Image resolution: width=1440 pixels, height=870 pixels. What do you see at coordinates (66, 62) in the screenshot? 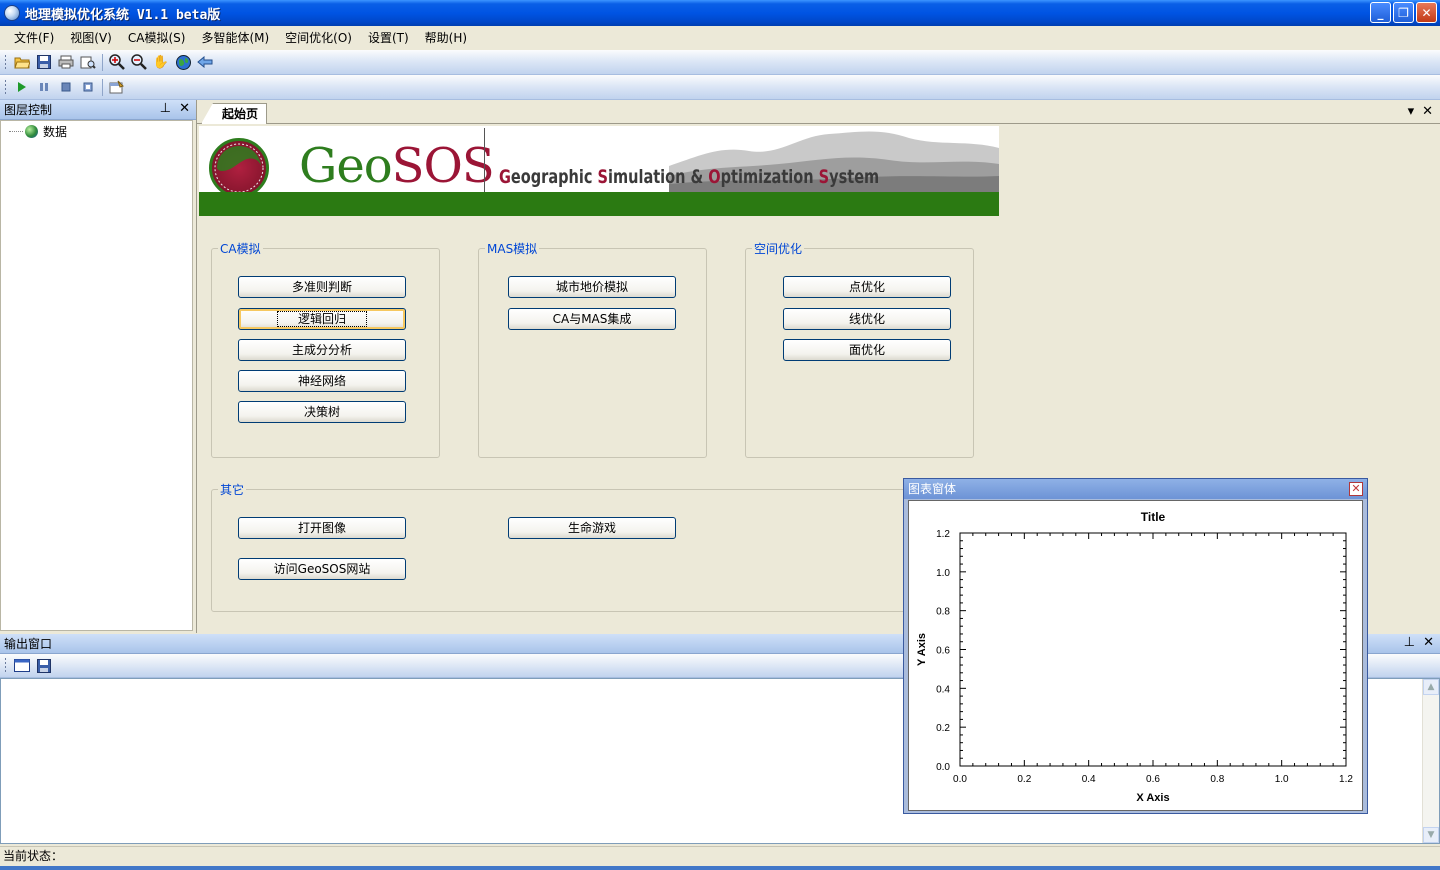
I see `print-icon` at bounding box center [66, 62].